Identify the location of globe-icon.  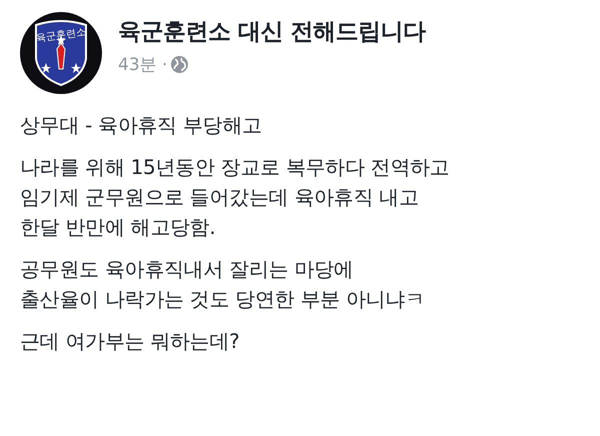
(179, 64).